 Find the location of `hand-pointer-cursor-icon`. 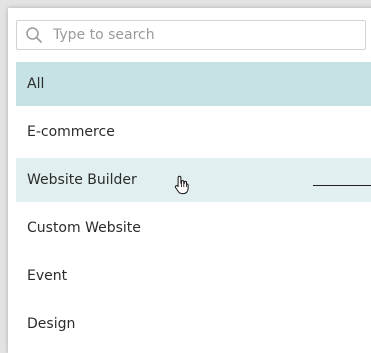

hand-pointer-cursor-icon is located at coordinates (181, 185).